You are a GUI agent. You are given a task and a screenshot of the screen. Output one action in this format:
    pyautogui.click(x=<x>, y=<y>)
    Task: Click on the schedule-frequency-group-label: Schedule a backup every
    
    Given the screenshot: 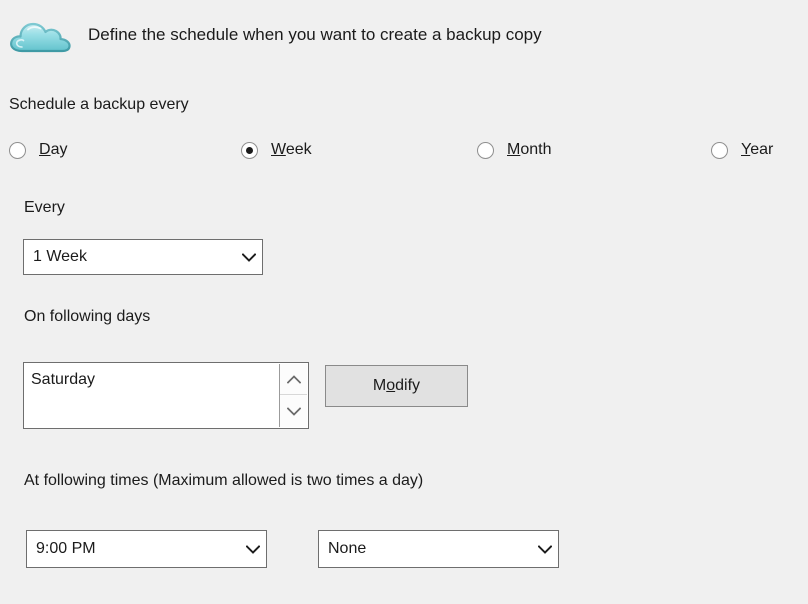 What is the action you would take?
    pyautogui.click(x=99, y=104)
    